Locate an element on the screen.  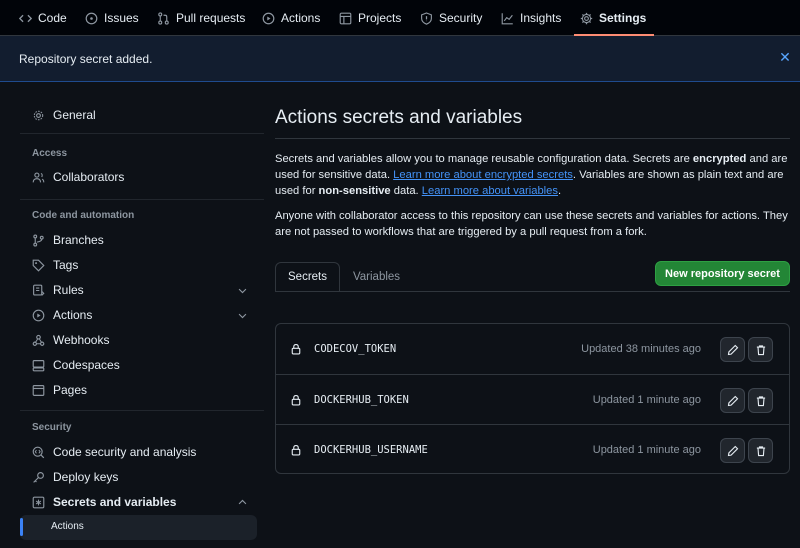
sidebar-item-label: Secrets and variables is located at coordinates (115, 502).